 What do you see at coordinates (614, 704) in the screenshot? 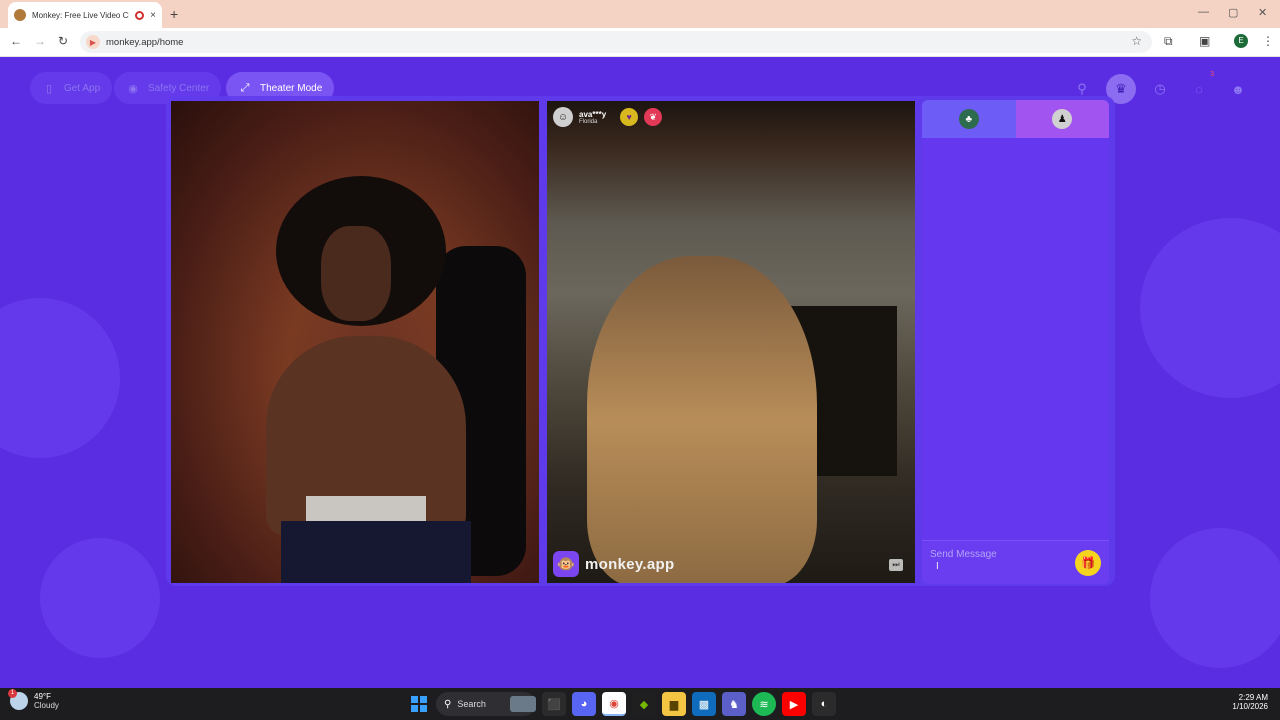
I see `chrome-icon: ◉` at bounding box center [614, 704].